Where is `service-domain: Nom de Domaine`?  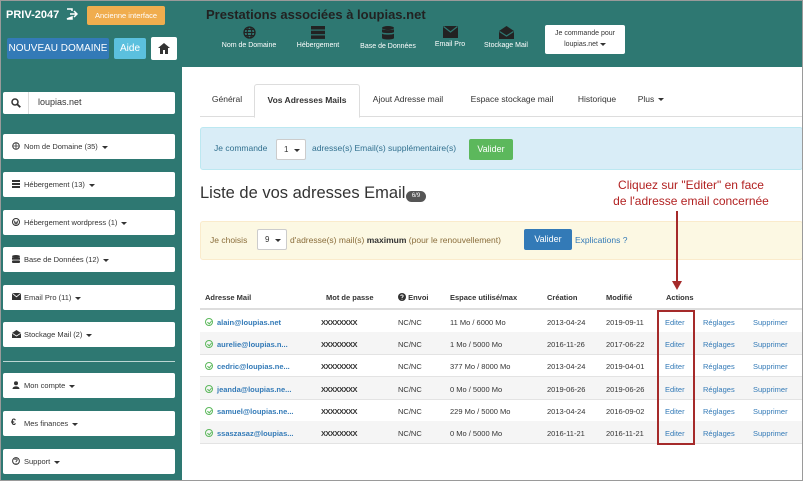
service-domain: Nom de Domaine is located at coordinates (249, 39).